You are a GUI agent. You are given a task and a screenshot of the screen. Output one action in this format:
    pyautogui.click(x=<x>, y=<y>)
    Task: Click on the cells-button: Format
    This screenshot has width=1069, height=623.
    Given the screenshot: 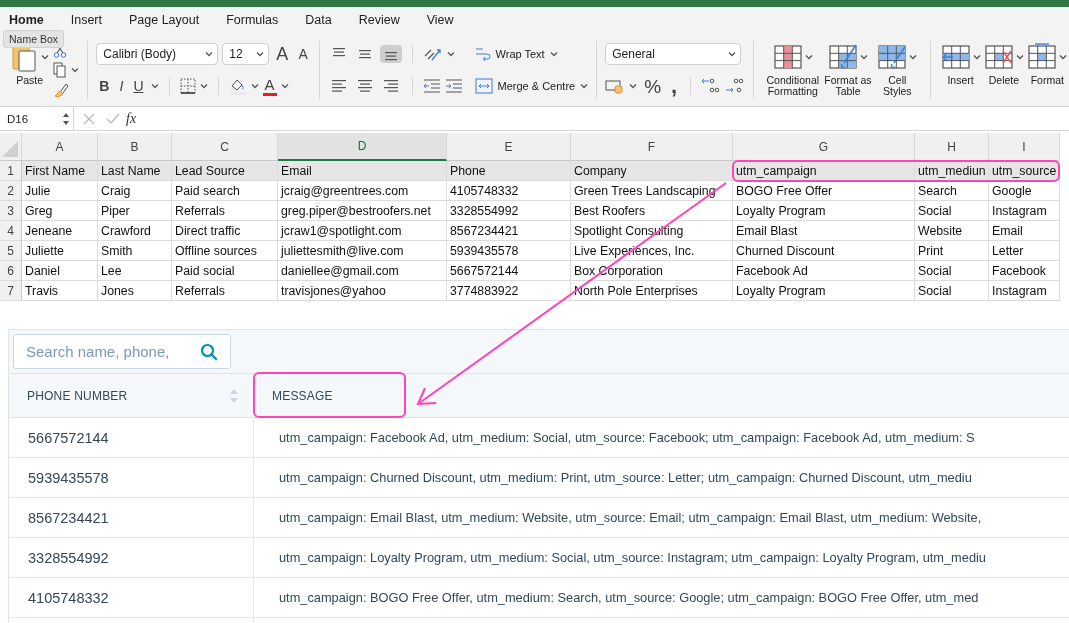 What is the action you would take?
    pyautogui.click(x=1047, y=70)
    